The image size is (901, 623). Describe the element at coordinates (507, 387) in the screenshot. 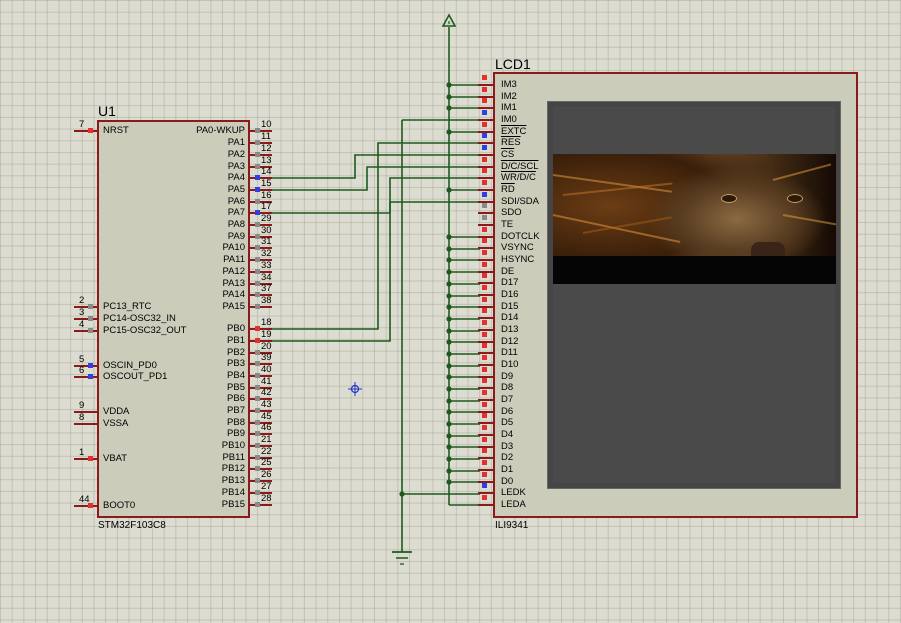

I see `lcd-pin-label: D8` at that location.